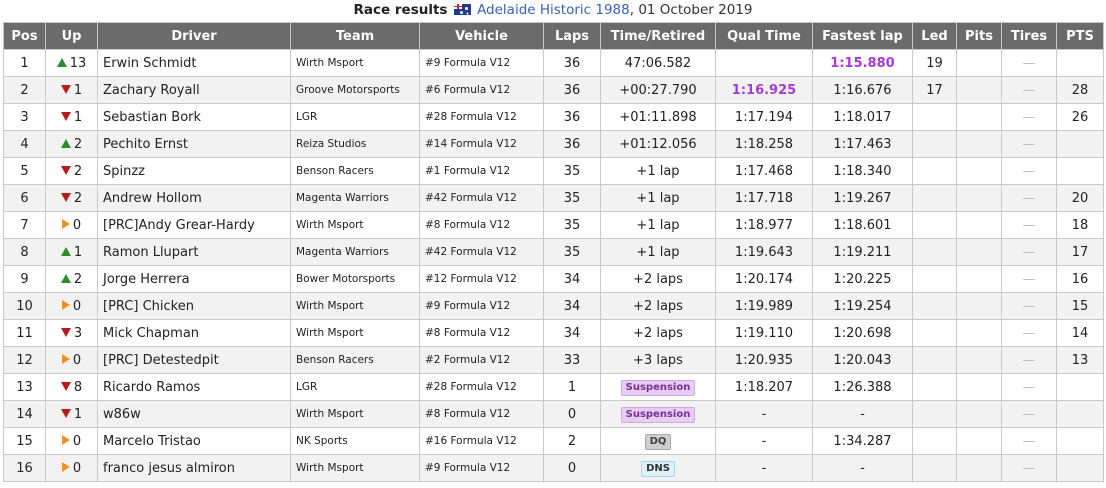 This screenshot has width=1106, height=488. What do you see at coordinates (194, 144) in the screenshot?
I see `driver-cell: Pechito Ernst` at bounding box center [194, 144].